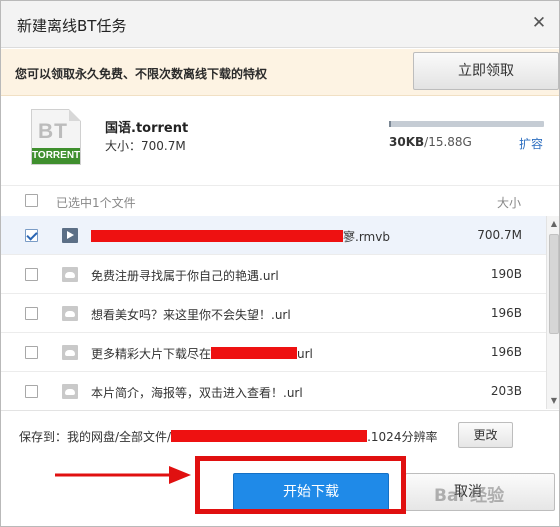  I want to click on file-list-header: 已选中1个文件 大小, so click(280, 200).